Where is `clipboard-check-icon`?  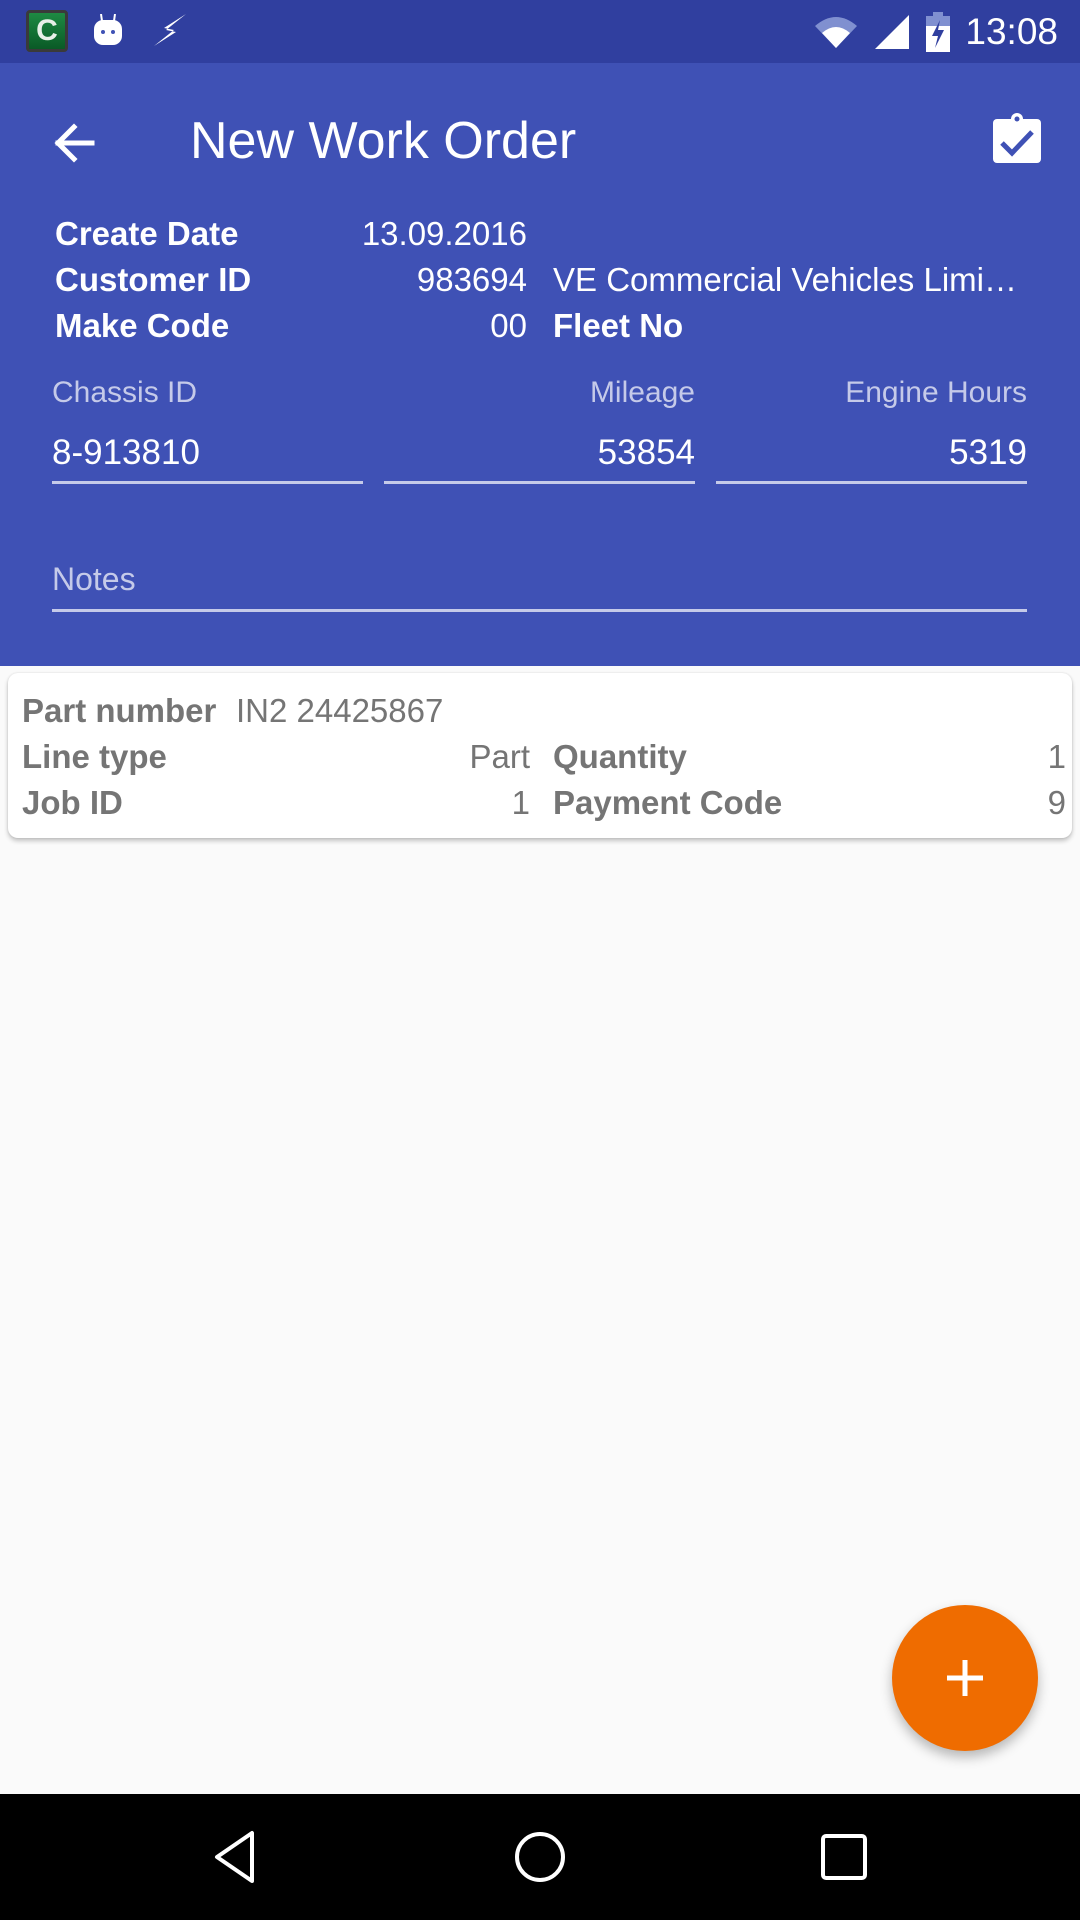 clipboard-check-icon is located at coordinates (1017, 138).